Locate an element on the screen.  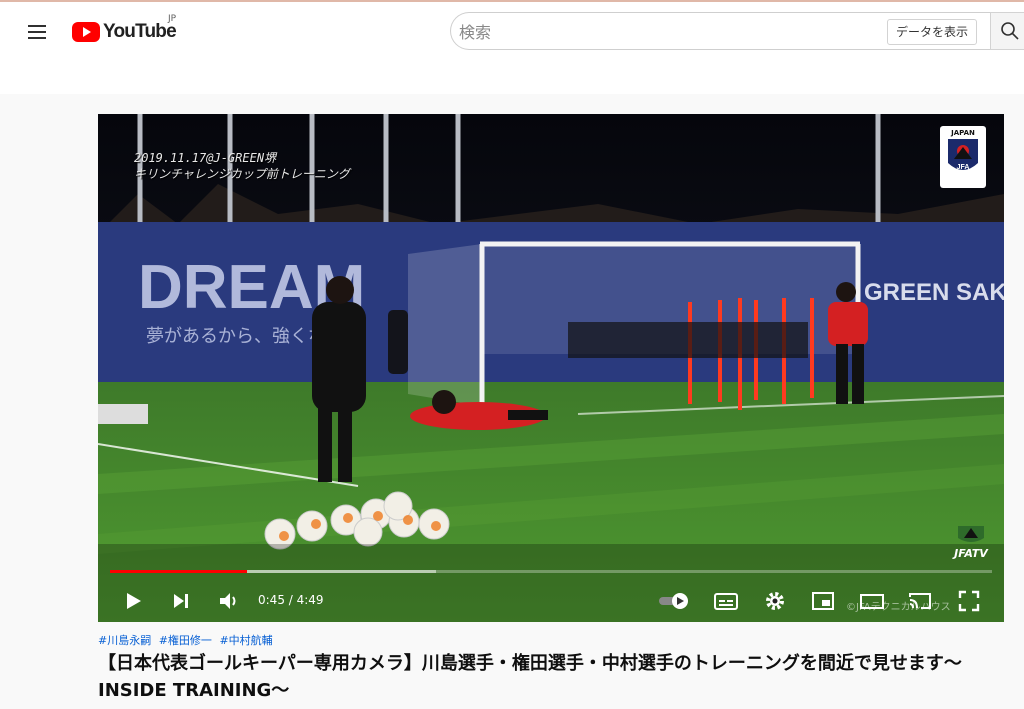
region-label: JP is located at coordinates (172, 19).